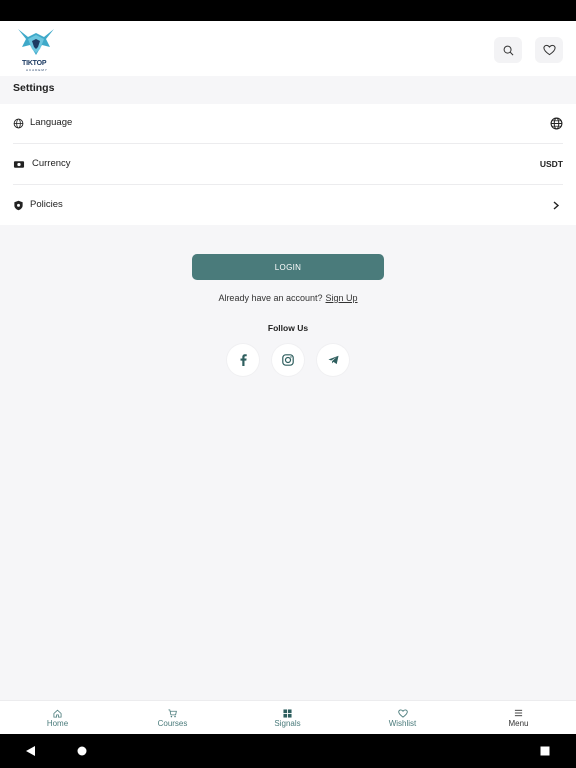 Image resolution: width=576 pixels, height=768 pixels. What do you see at coordinates (51, 163) in the screenshot?
I see `currency-label: Currency` at bounding box center [51, 163].